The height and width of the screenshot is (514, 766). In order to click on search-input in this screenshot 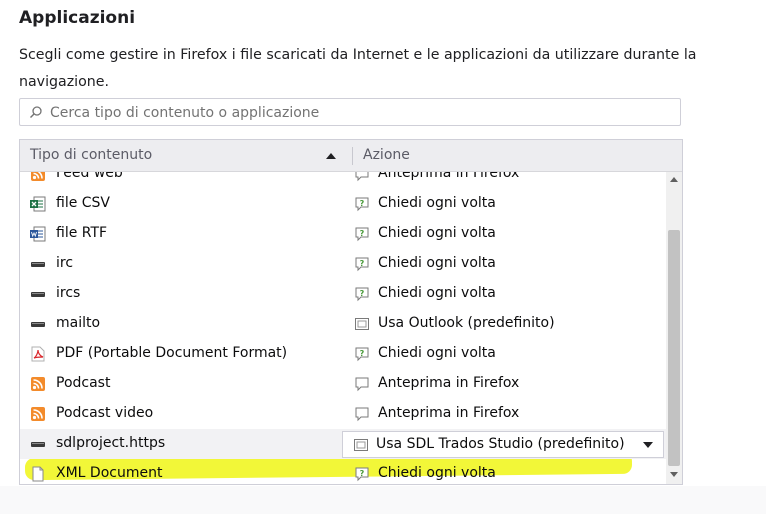, I will do `click(360, 113)`.